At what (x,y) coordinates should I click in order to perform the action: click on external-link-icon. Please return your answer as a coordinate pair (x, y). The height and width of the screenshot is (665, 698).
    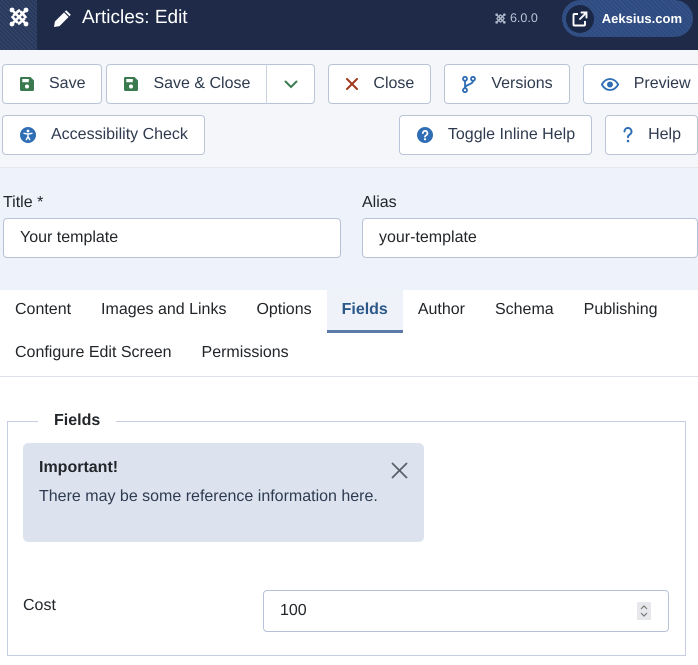
    Looking at the image, I should click on (580, 18).